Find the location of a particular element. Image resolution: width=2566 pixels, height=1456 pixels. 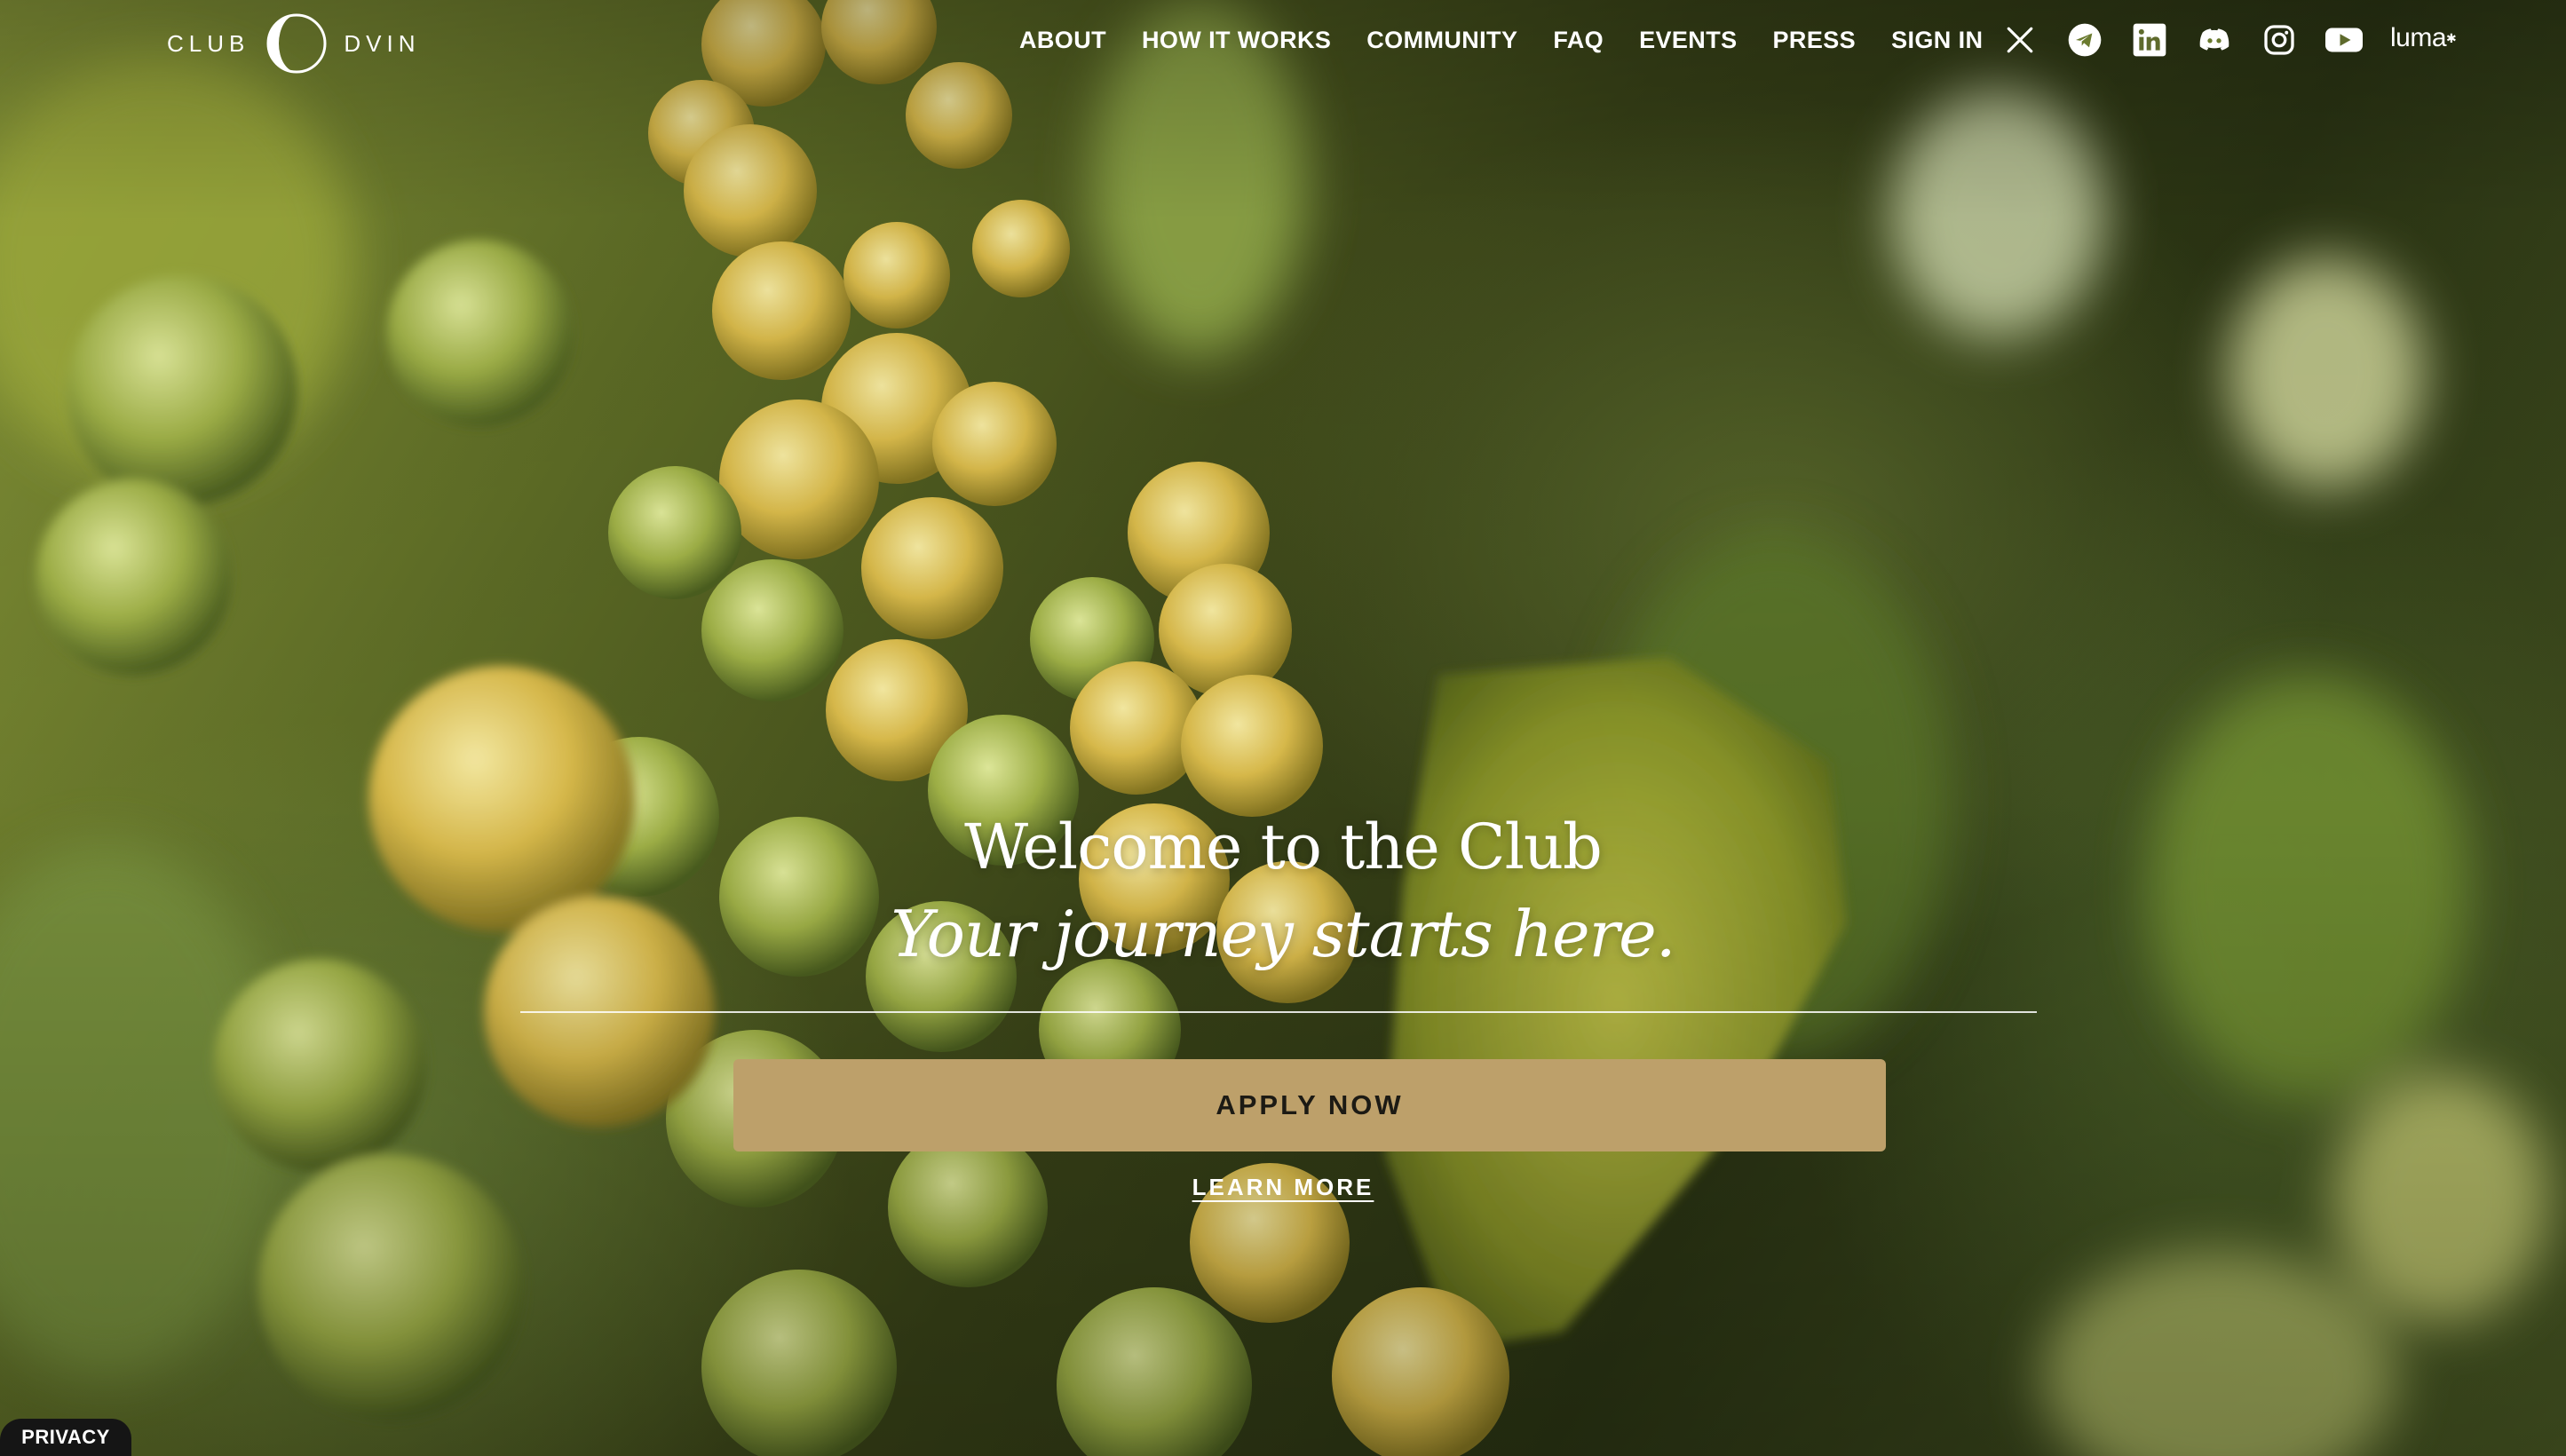

telegram-icon is located at coordinates (2084, 40).